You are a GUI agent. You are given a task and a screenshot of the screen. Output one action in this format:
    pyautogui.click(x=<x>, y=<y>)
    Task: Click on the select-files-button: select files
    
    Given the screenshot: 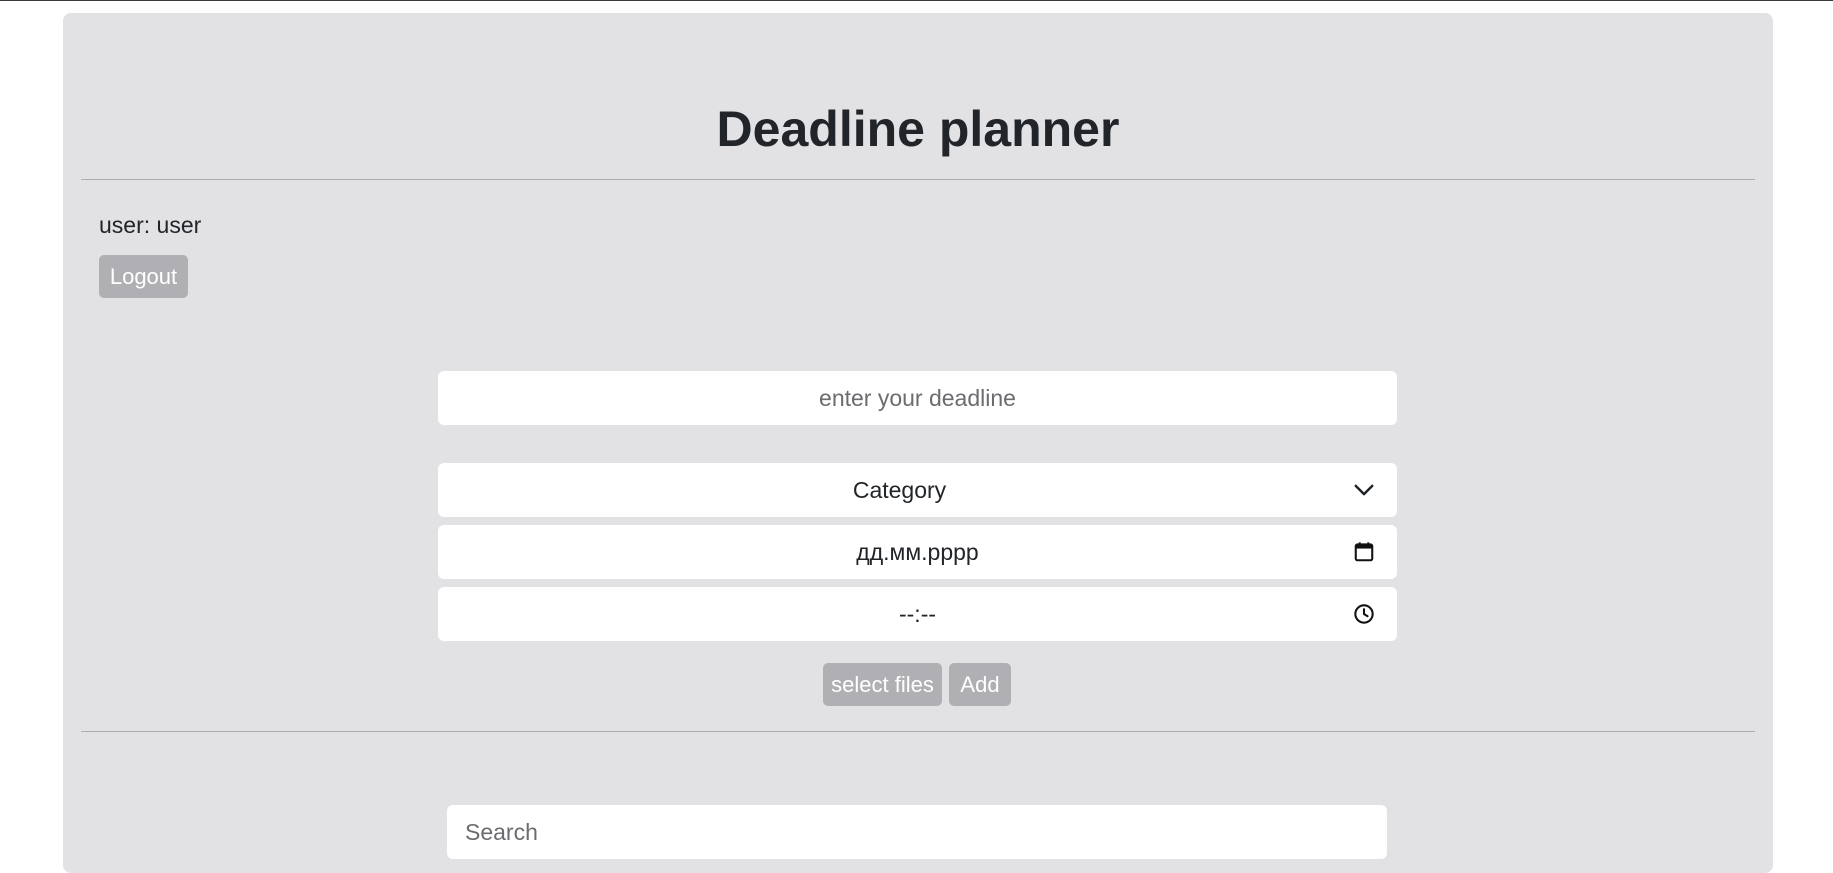 What is the action you would take?
    pyautogui.click(x=882, y=684)
    